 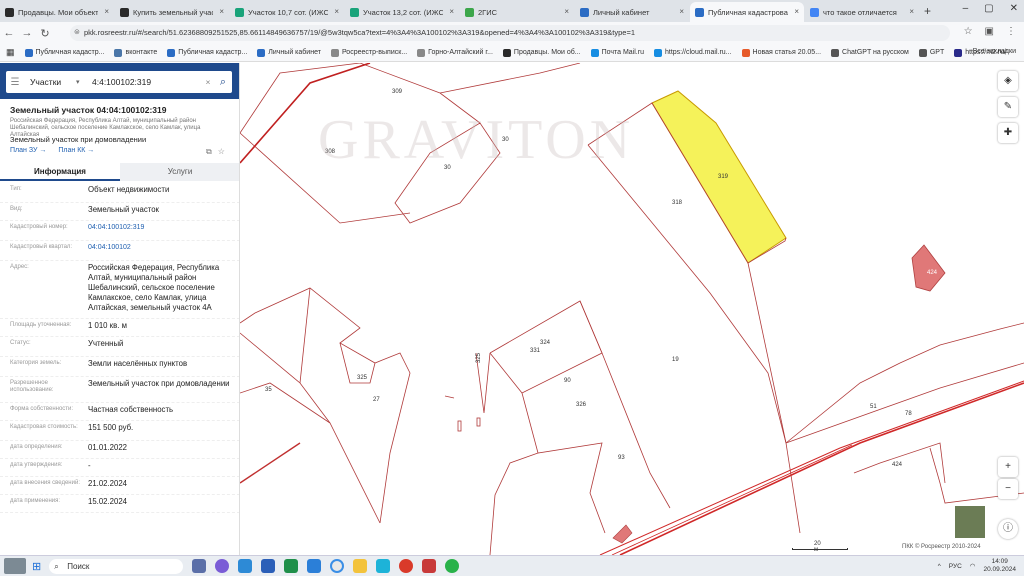 What do you see at coordinates (199, 566) in the screenshot?
I see `taskview-icon` at bounding box center [199, 566].